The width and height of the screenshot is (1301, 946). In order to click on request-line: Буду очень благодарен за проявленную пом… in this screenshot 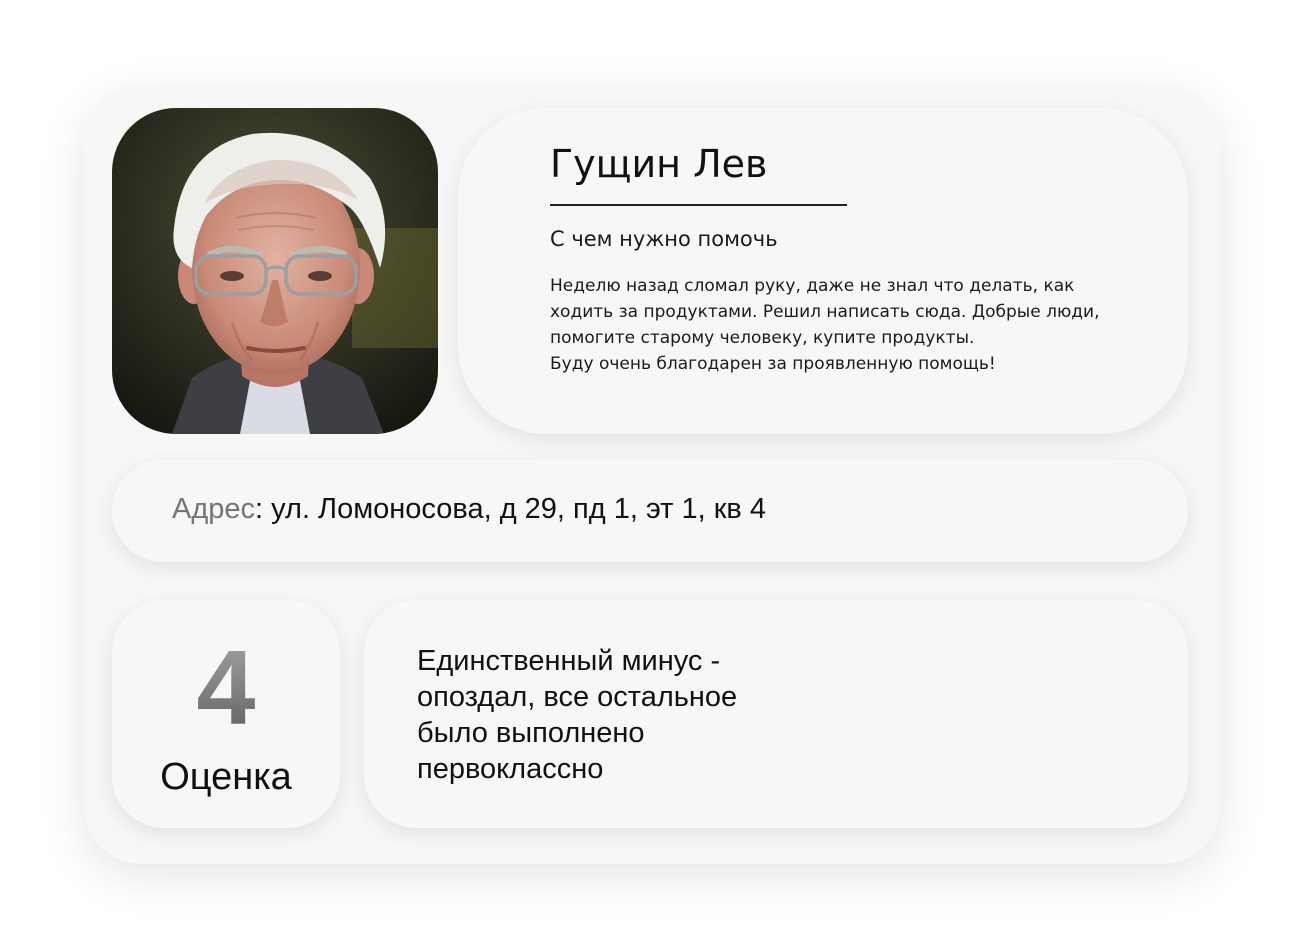, I will do `click(773, 364)`.